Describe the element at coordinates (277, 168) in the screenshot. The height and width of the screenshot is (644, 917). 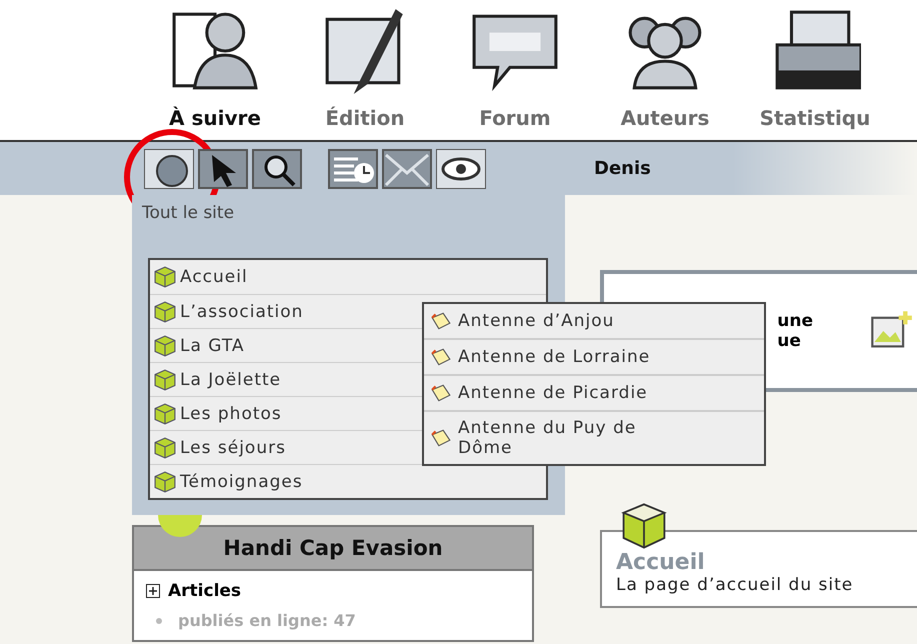
I see `search-icon` at that location.